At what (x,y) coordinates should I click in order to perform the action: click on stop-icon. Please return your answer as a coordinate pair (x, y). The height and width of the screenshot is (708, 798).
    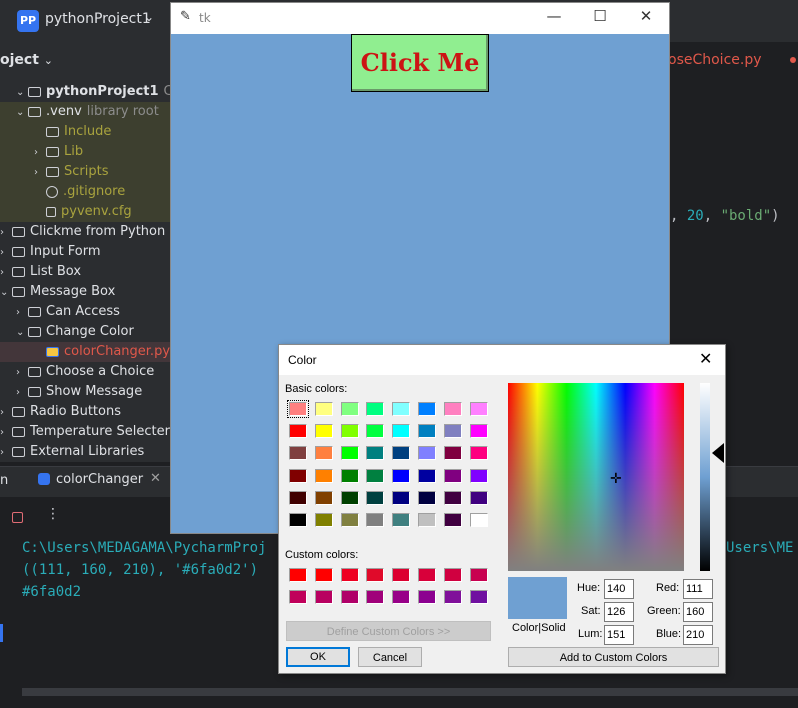
    Looking at the image, I should click on (17, 517).